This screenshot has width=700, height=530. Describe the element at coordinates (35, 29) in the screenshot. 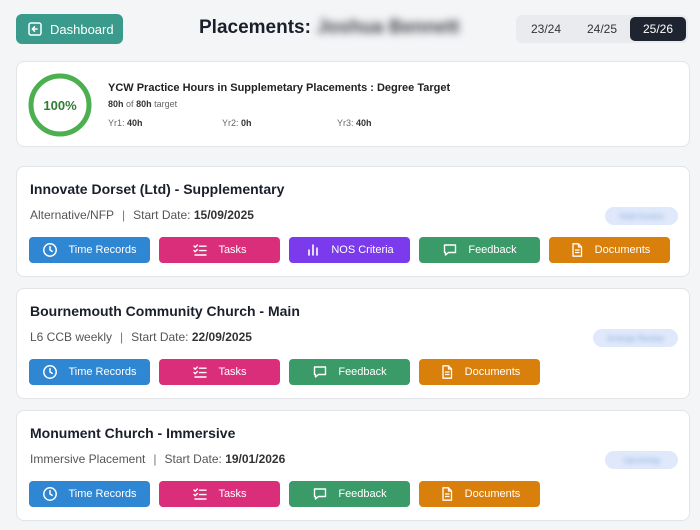

I see `arrow-left-box-icon` at that location.